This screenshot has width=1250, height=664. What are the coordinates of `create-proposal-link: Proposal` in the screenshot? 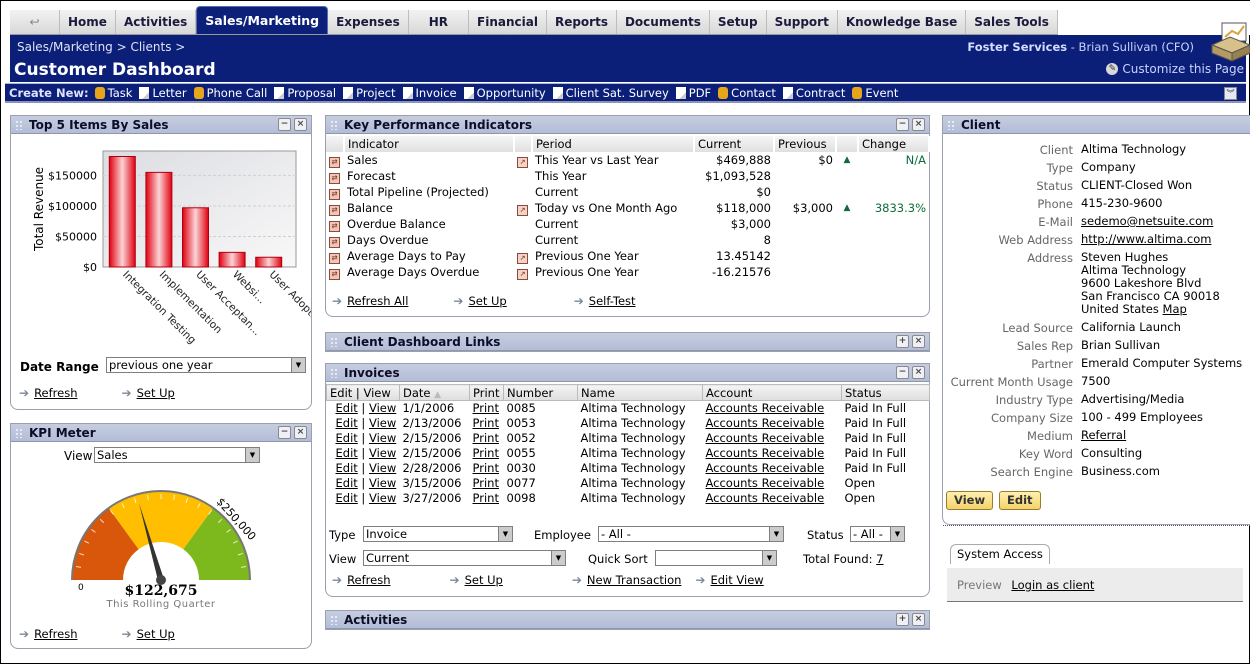 It's located at (305, 93).